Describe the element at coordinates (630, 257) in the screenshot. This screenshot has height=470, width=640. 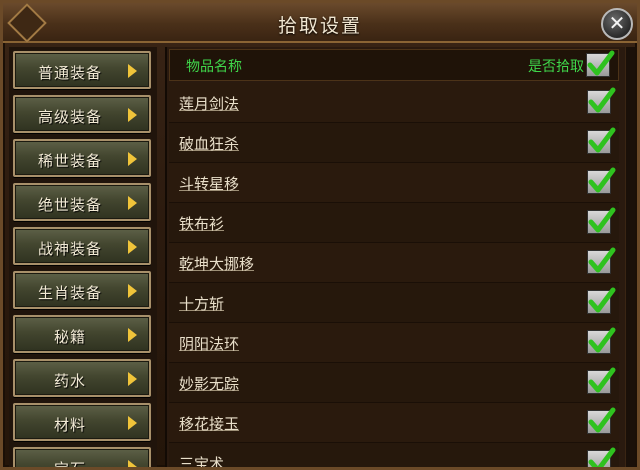
I see `scrollbar` at that location.